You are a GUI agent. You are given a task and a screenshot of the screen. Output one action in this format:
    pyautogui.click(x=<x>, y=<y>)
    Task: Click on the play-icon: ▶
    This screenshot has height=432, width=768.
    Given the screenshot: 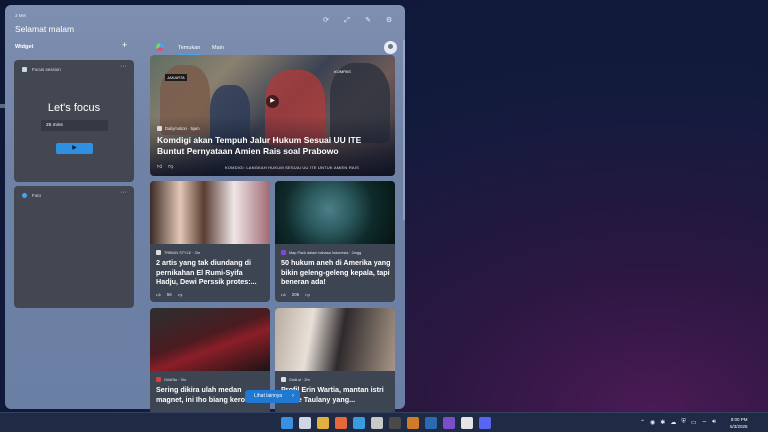 What is the action you would take?
    pyautogui.click(x=272, y=101)
    